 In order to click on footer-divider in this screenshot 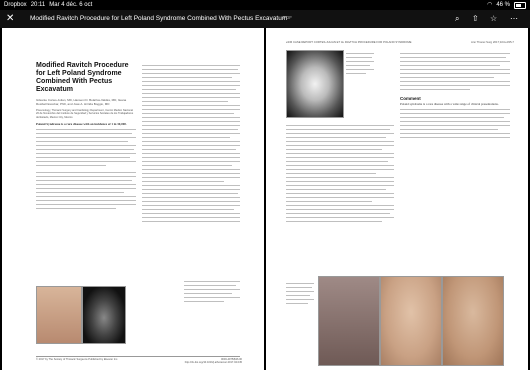, I will do `click(138, 356)`.